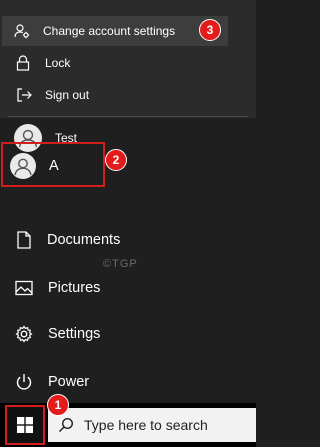 Image resolution: width=320 pixels, height=447 pixels. I want to click on search-placeholder: Type here to search, so click(146, 425).